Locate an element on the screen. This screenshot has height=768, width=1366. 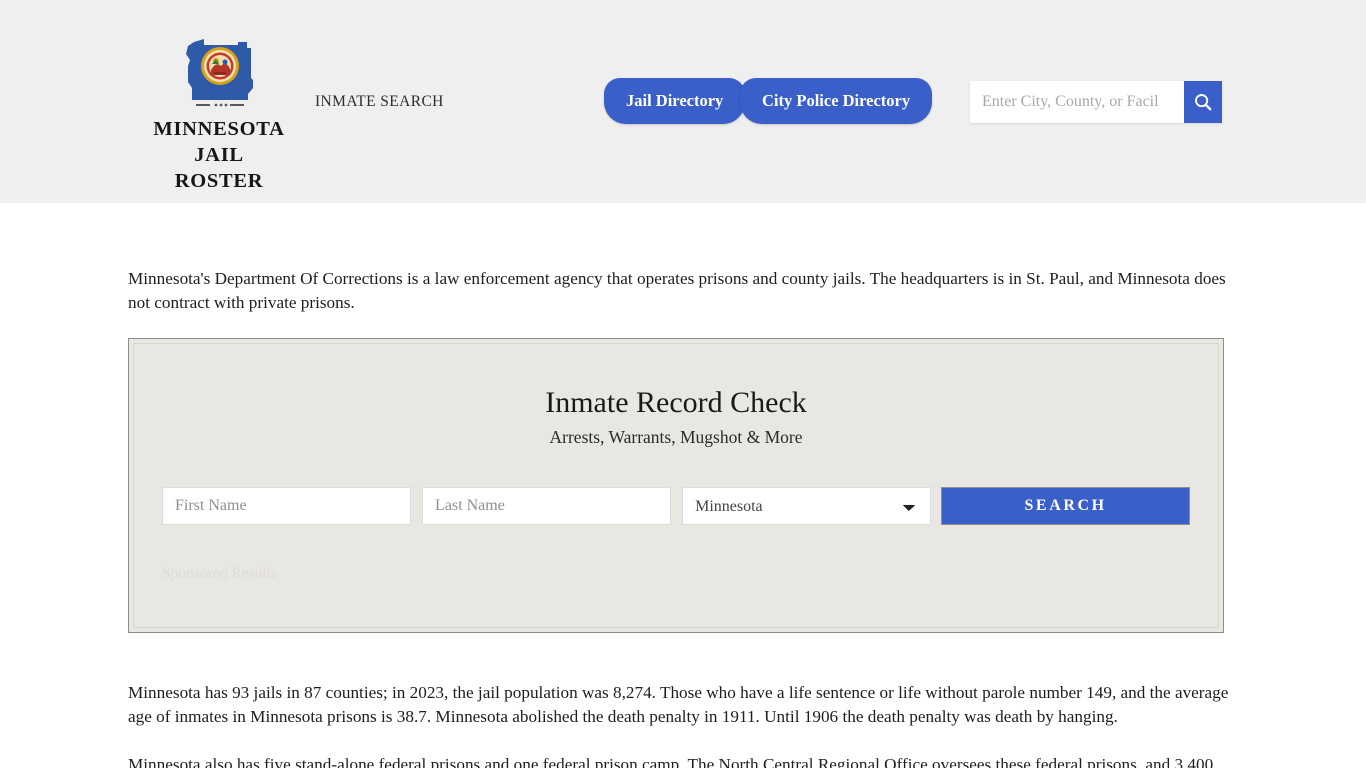
search-icon is located at coordinates (1203, 102).